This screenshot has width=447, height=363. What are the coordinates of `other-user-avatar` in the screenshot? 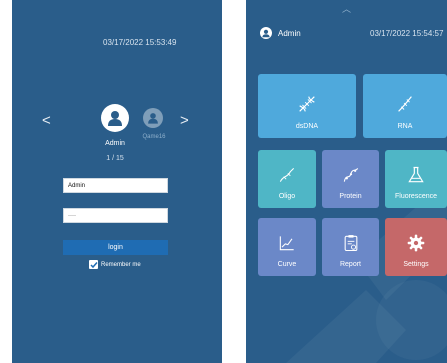 It's located at (153, 118).